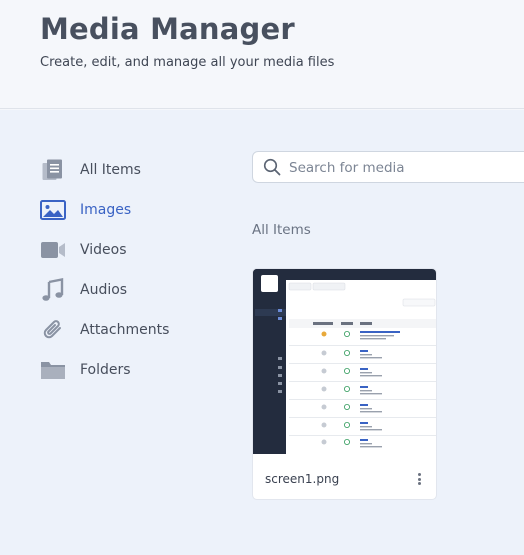  What do you see at coordinates (125, 330) in the screenshot?
I see `sidebar-item-label: Attachments` at bounding box center [125, 330].